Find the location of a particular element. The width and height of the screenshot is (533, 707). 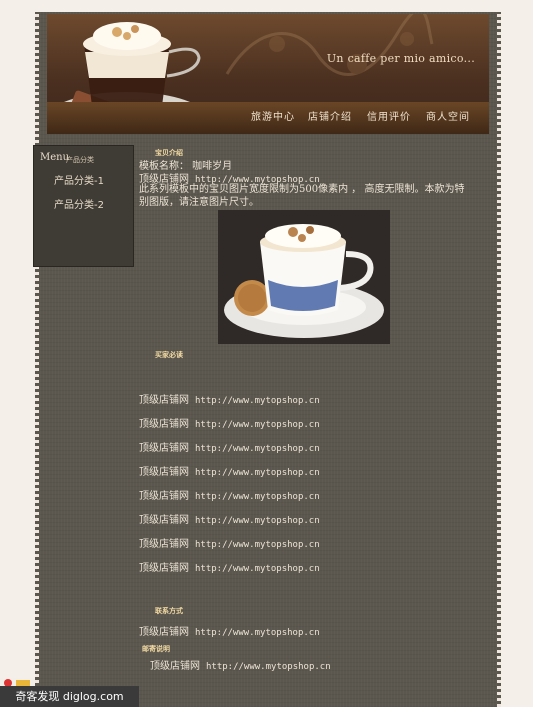

contact-line: 顶级店铺网 http://www.mytopshop.cn is located at coordinates (229, 630).